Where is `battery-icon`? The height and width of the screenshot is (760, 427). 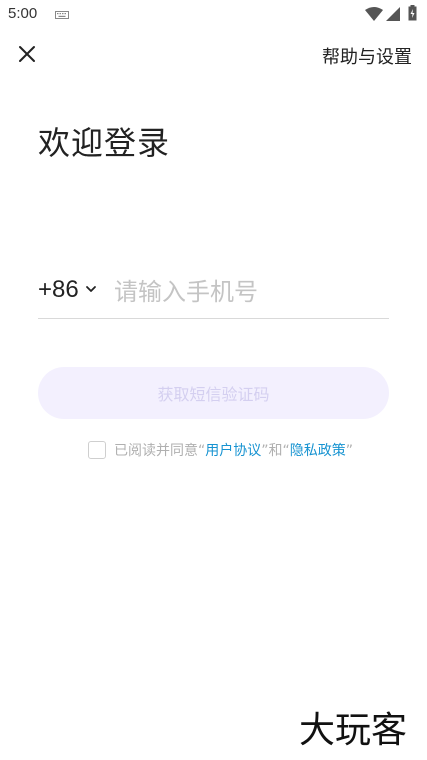 battery-icon is located at coordinates (412, 13).